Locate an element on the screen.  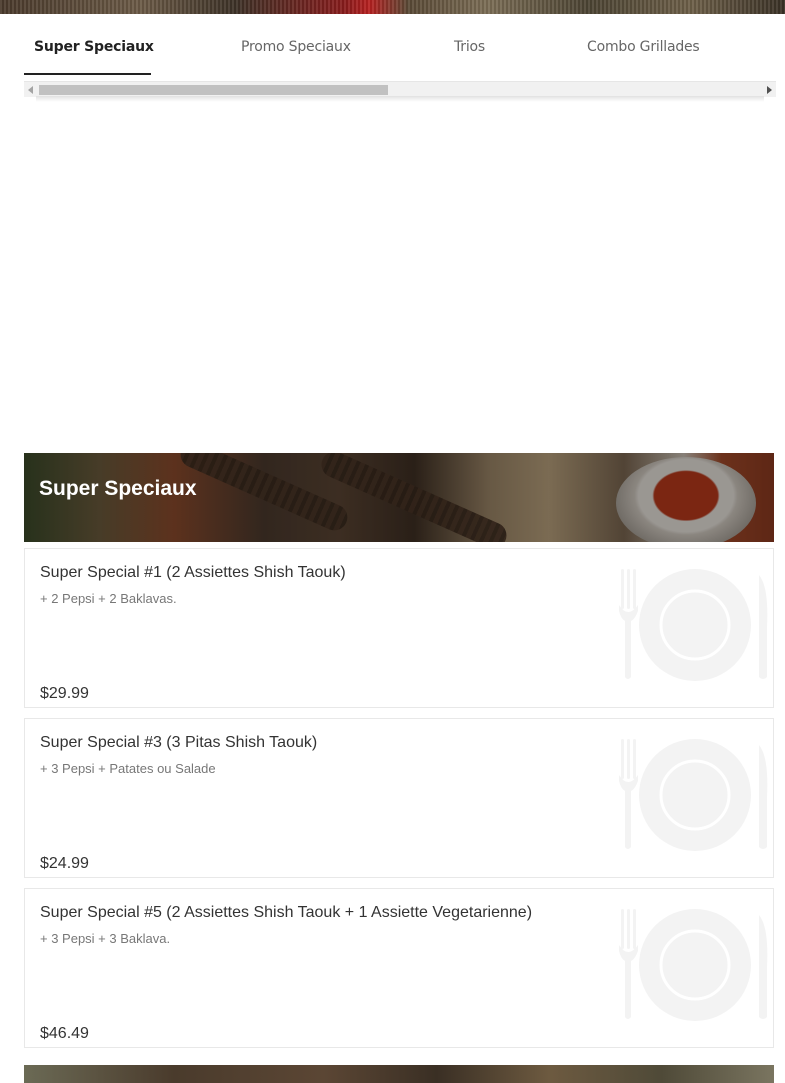
menu-item-name: Super Special #3 (3 Pitas Shish Taouk) is located at coordinates (179, 742).